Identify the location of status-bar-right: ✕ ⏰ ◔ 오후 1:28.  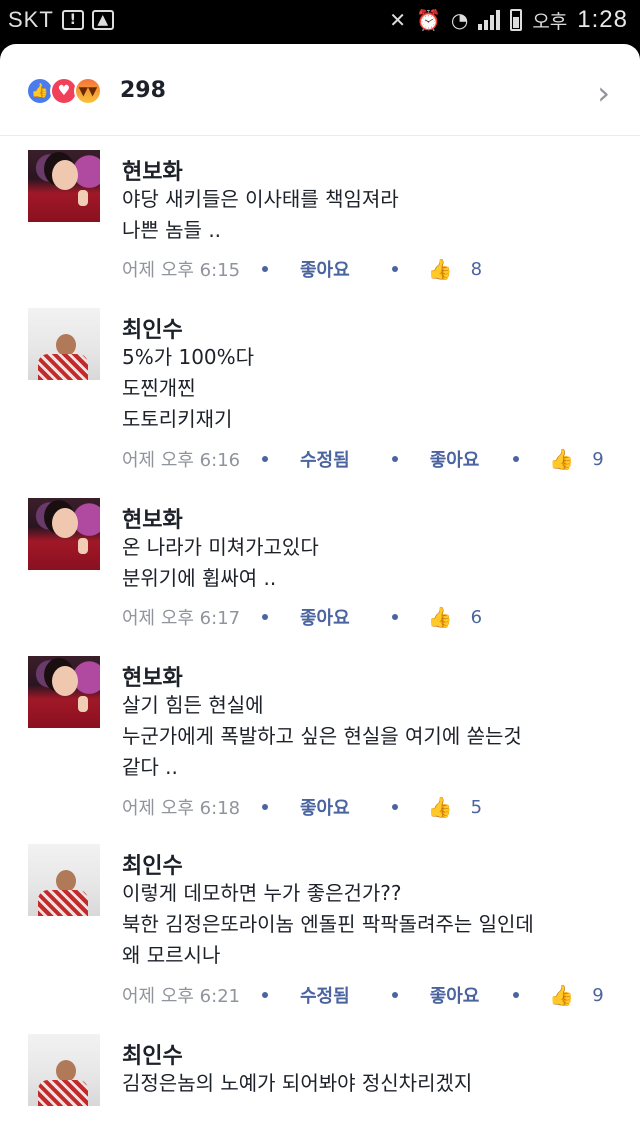
(508, 20).